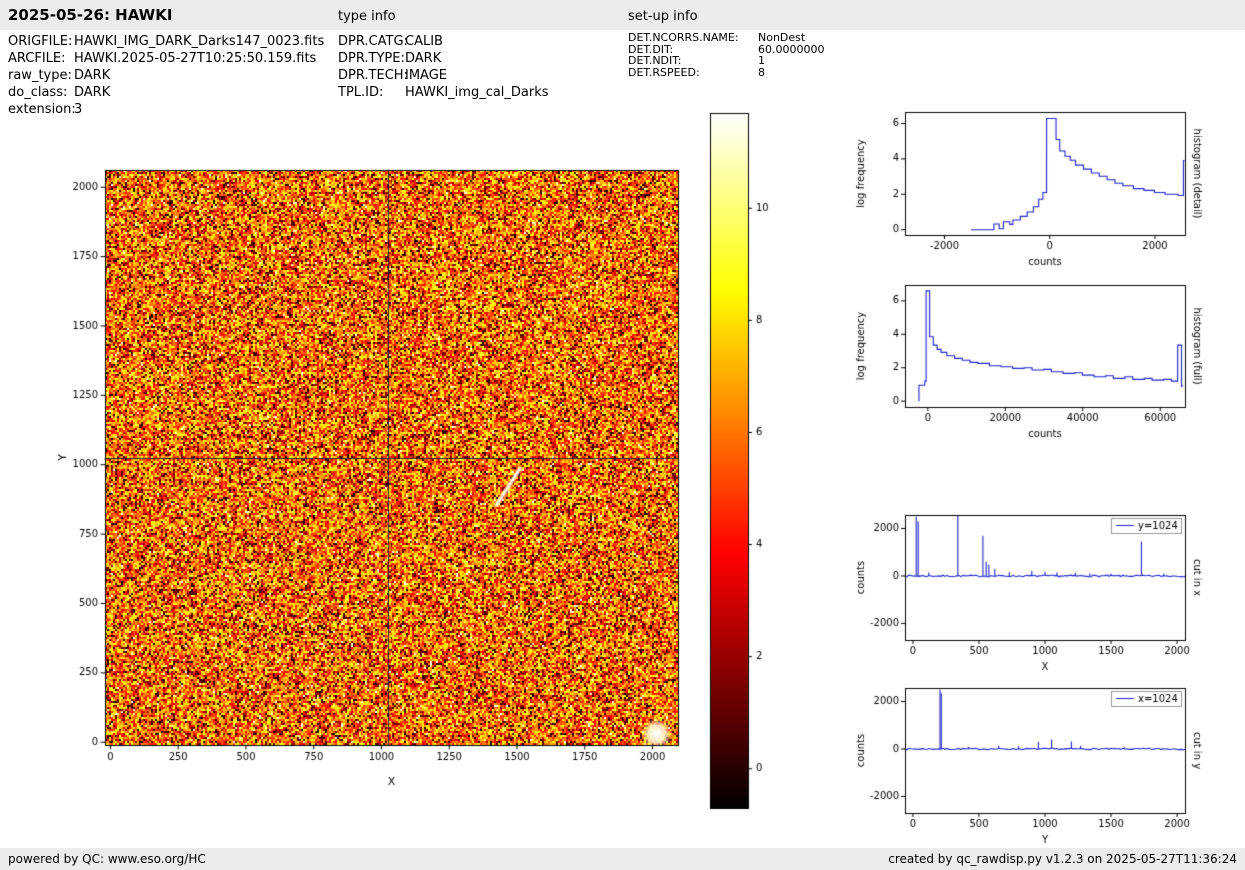  I want to click on meta-label: DPR.CATG:, so click(373, 41).